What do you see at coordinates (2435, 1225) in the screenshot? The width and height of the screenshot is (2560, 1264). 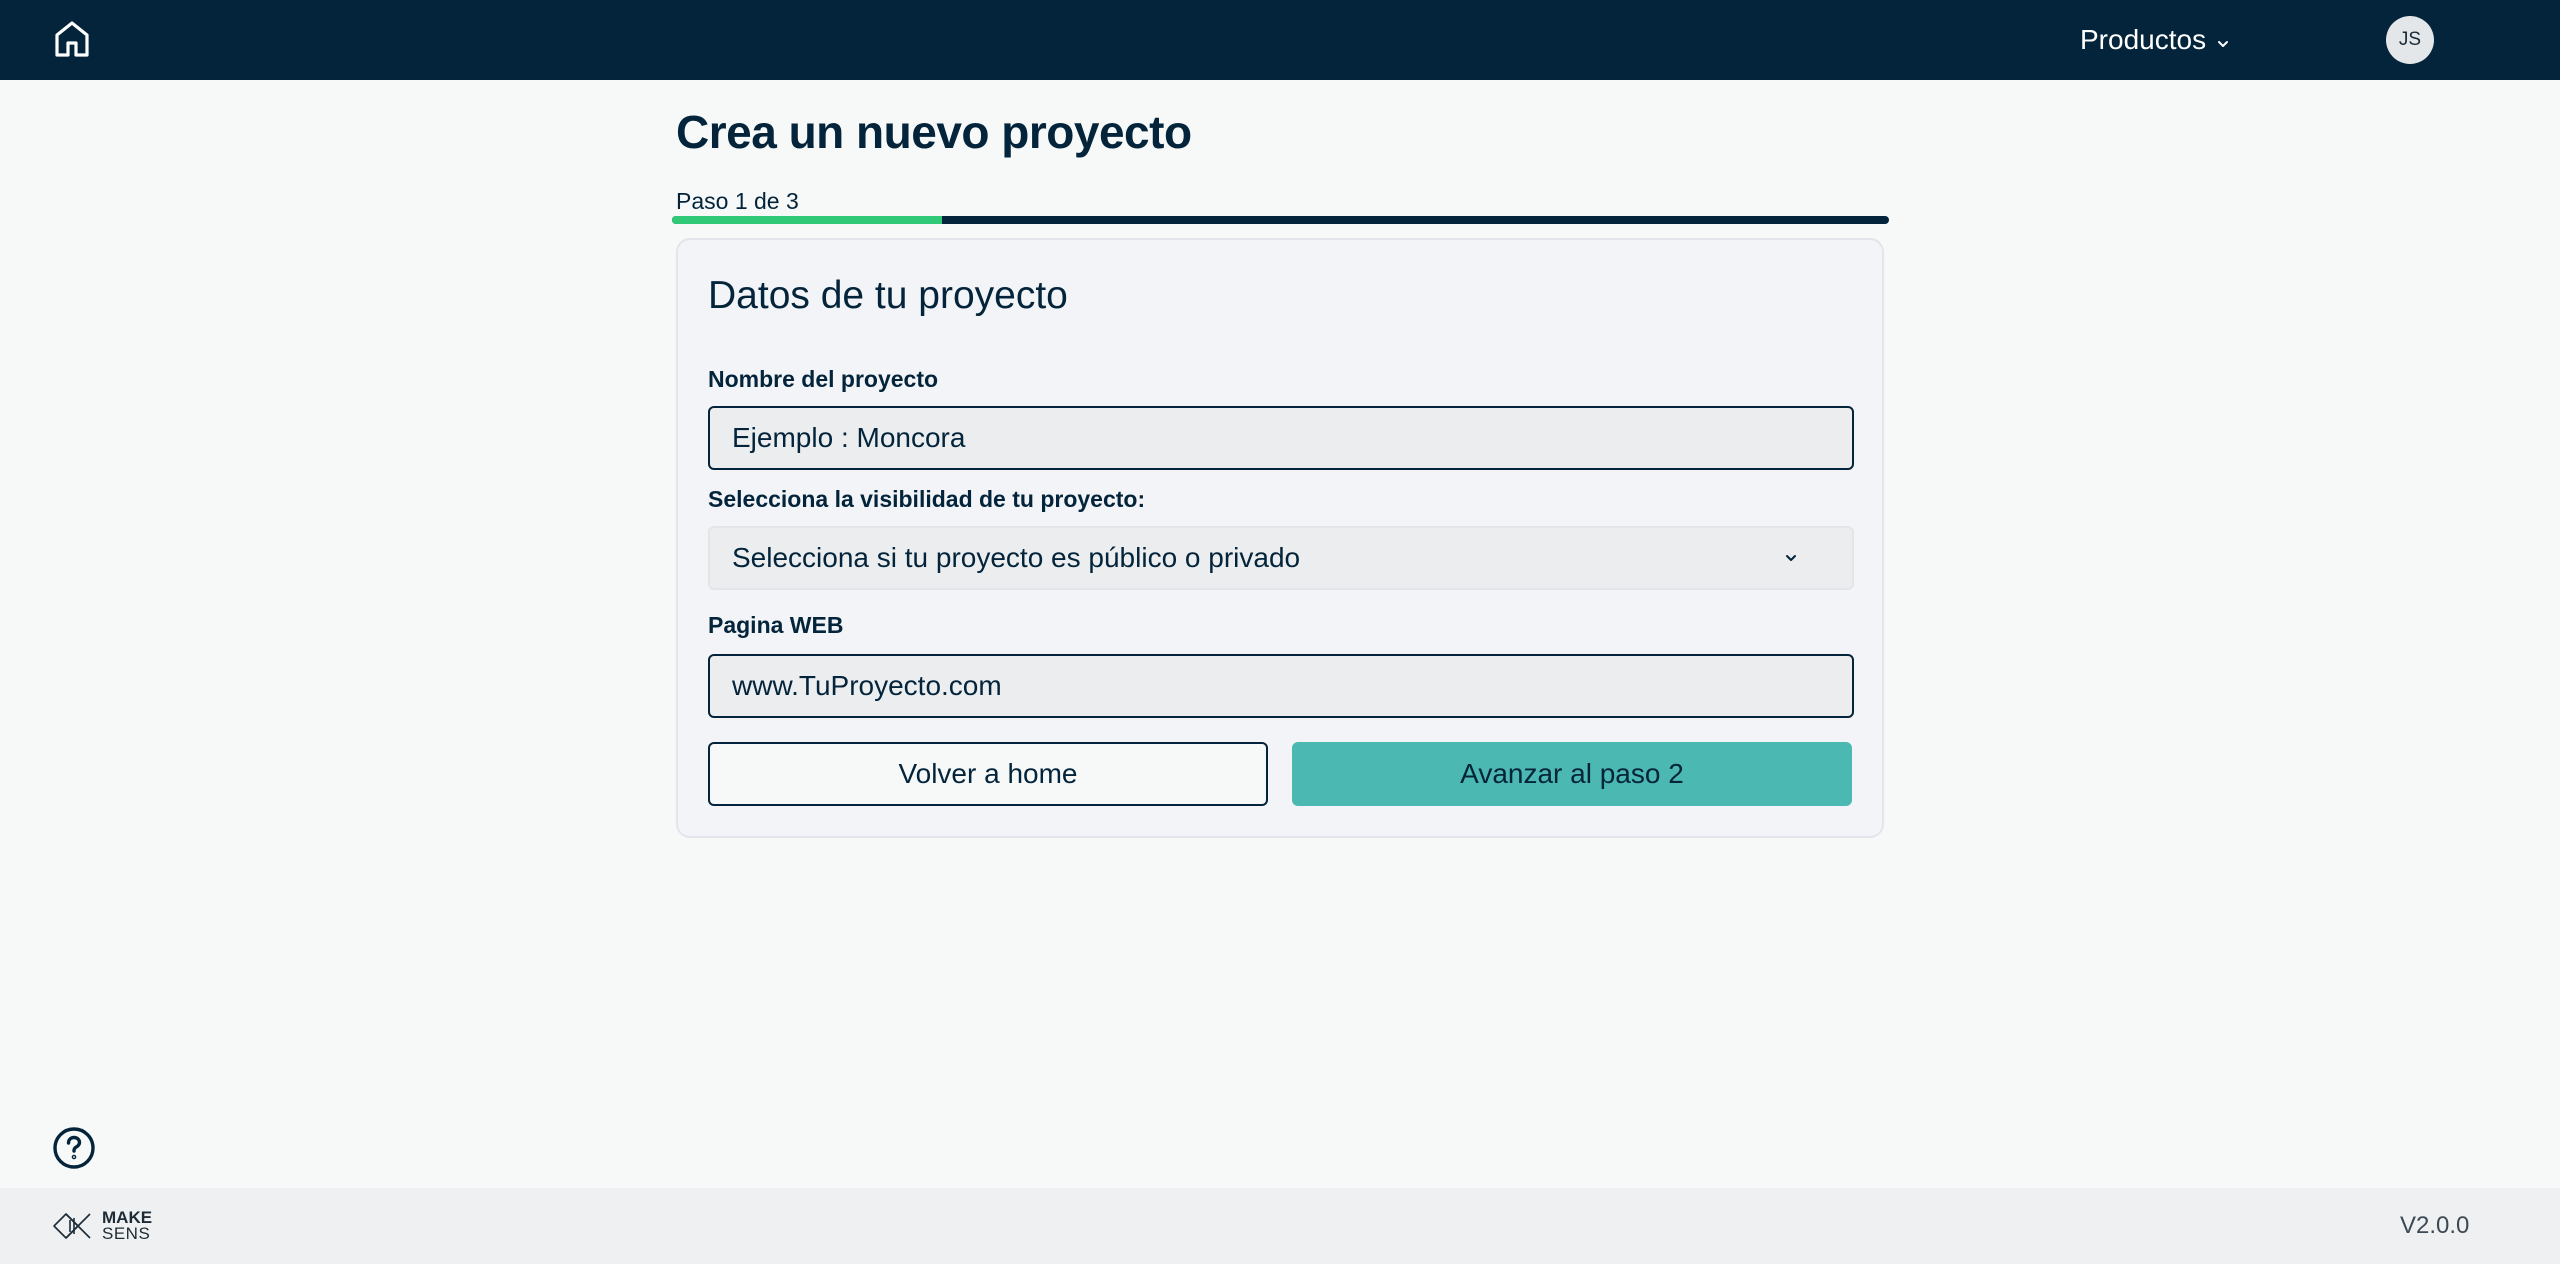 I see `version-label: V2.0.0` at bounding box center [2435, 1225].